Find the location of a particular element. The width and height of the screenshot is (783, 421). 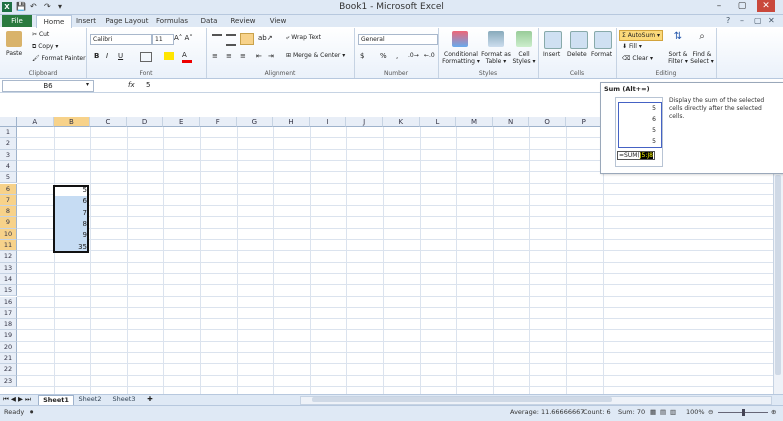

zoom-level: 100% is located at coordinates (695, 412).